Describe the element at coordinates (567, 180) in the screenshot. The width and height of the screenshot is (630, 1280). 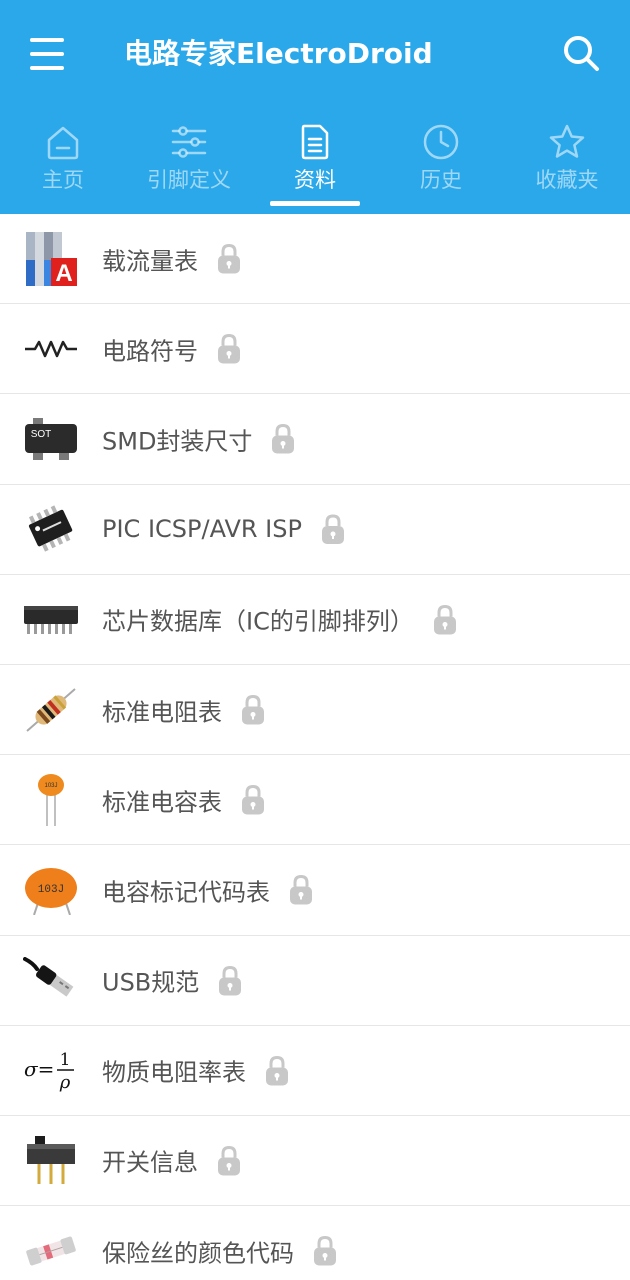
I see `tab-favorites-label: 收藏夹` at that location.